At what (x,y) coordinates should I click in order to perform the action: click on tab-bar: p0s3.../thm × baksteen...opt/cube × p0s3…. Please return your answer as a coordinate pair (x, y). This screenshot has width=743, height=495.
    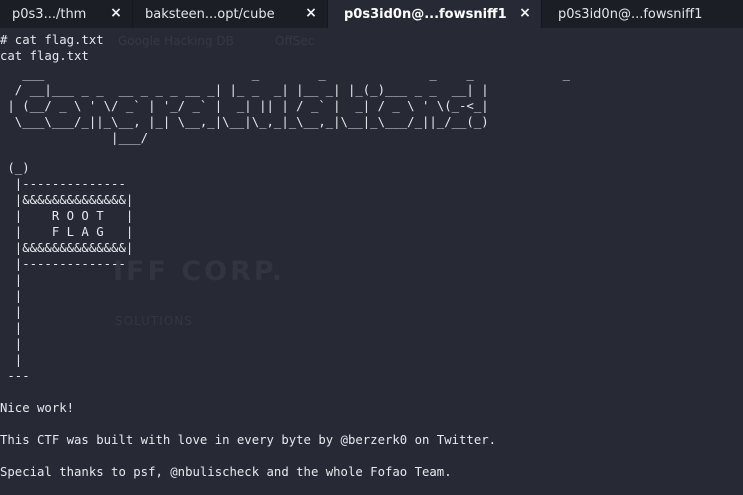
    Looking at the image, I should click on (371, 14).